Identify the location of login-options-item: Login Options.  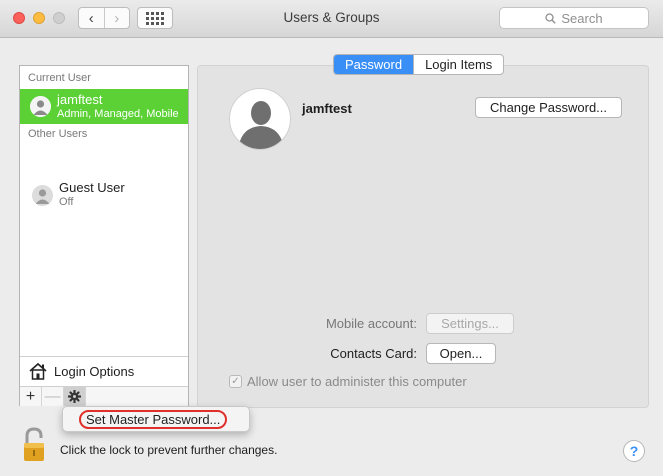
(81, 371).